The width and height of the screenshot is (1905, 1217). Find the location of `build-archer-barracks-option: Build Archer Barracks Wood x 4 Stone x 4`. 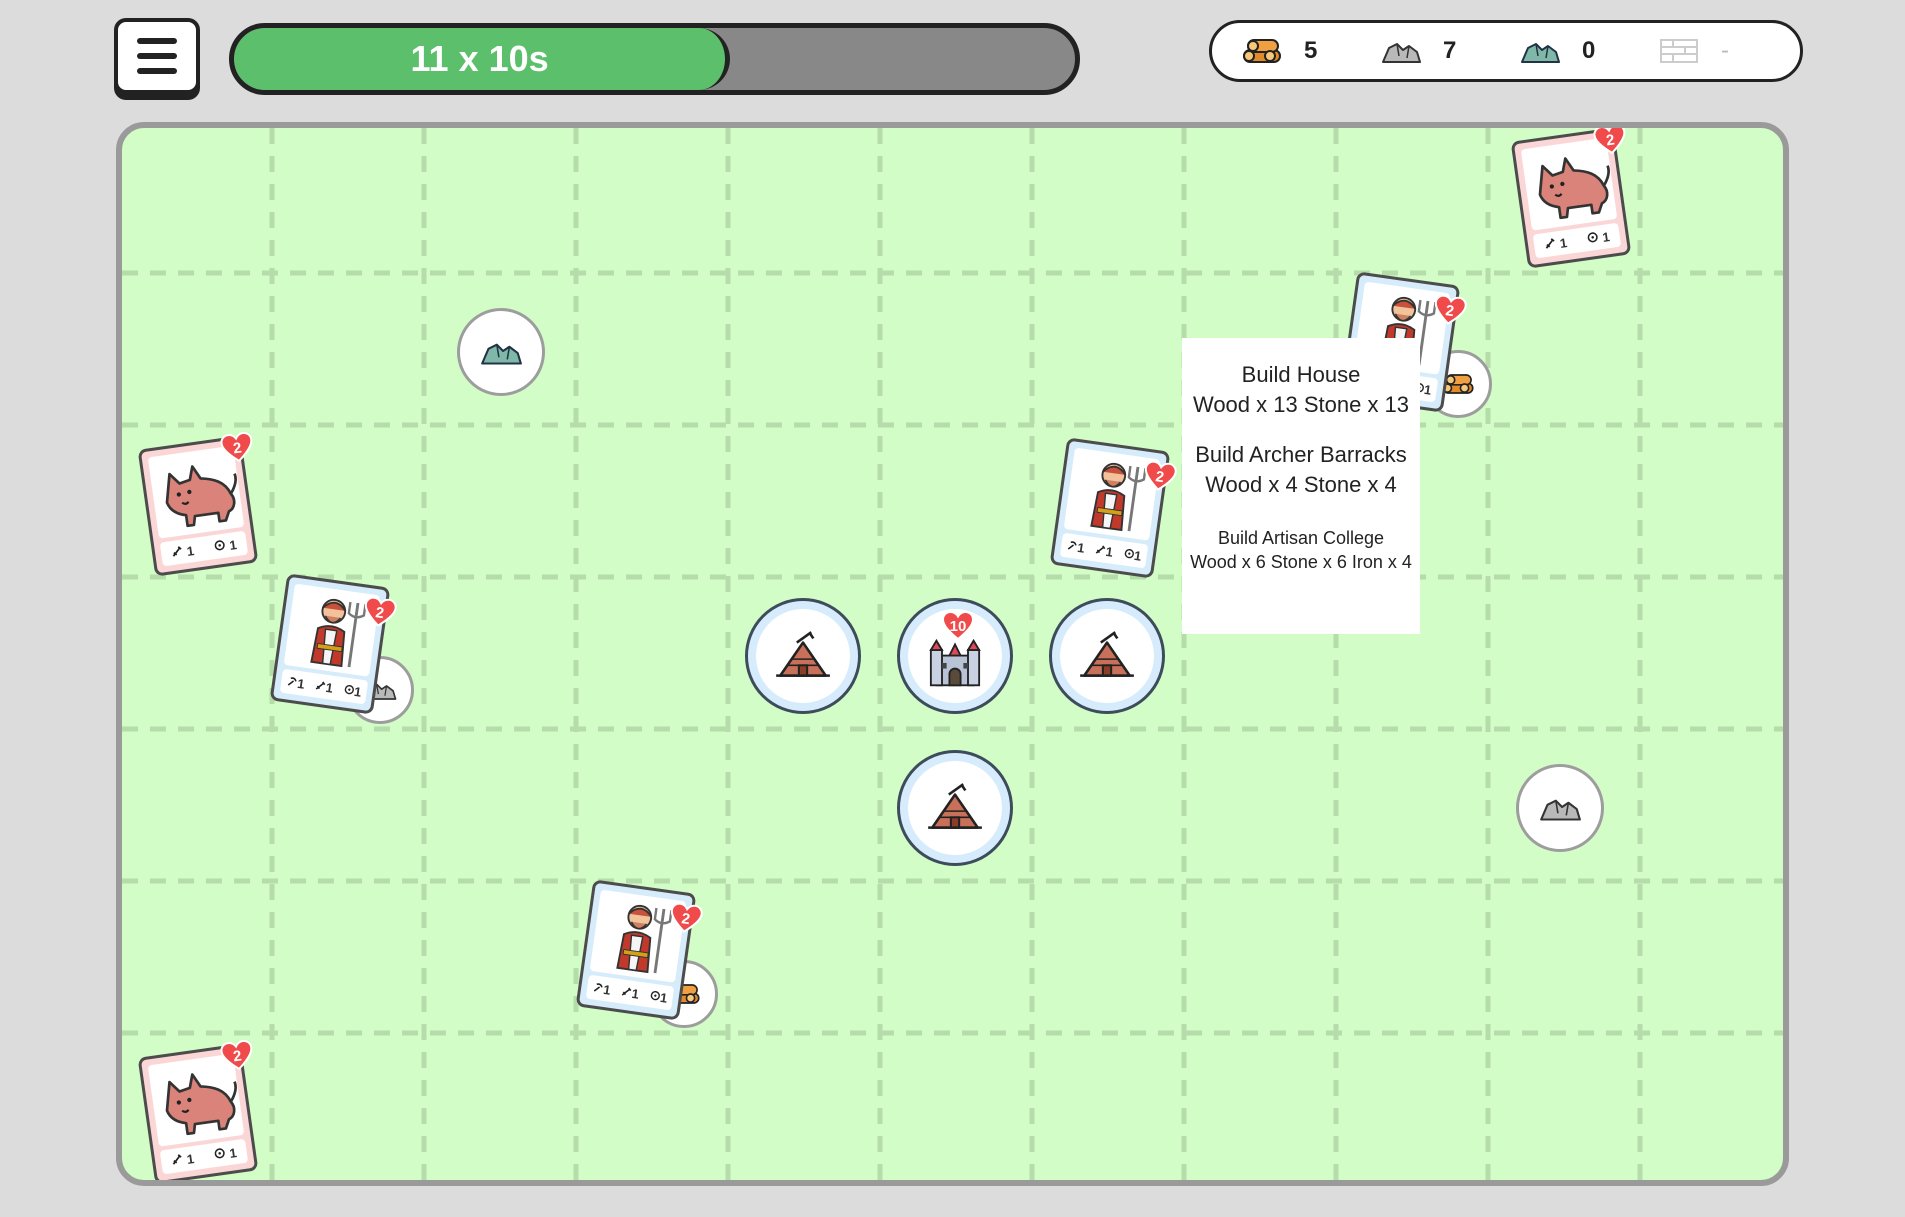

build-archer-barracks-option: Build Archer Barracks Wood x 4 Stone x 4 is located at coordinates (1301, 470).